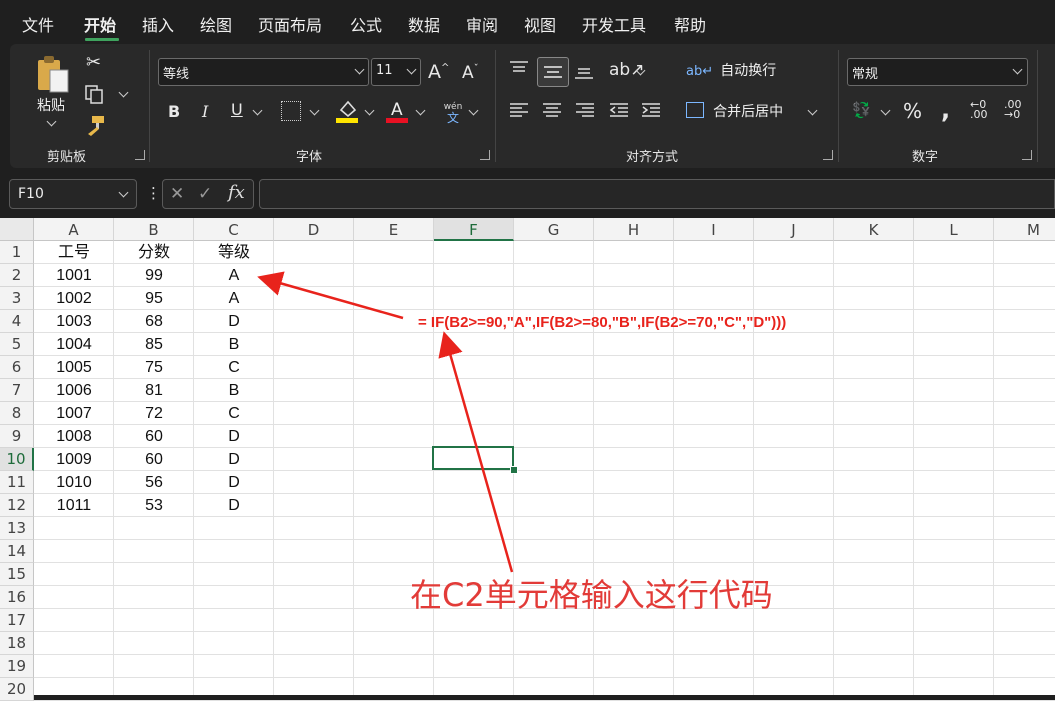 Image resolution: width=1055 pixels, height=701 pixels. I want to click on arrow-to-c2, so click(330, 295).